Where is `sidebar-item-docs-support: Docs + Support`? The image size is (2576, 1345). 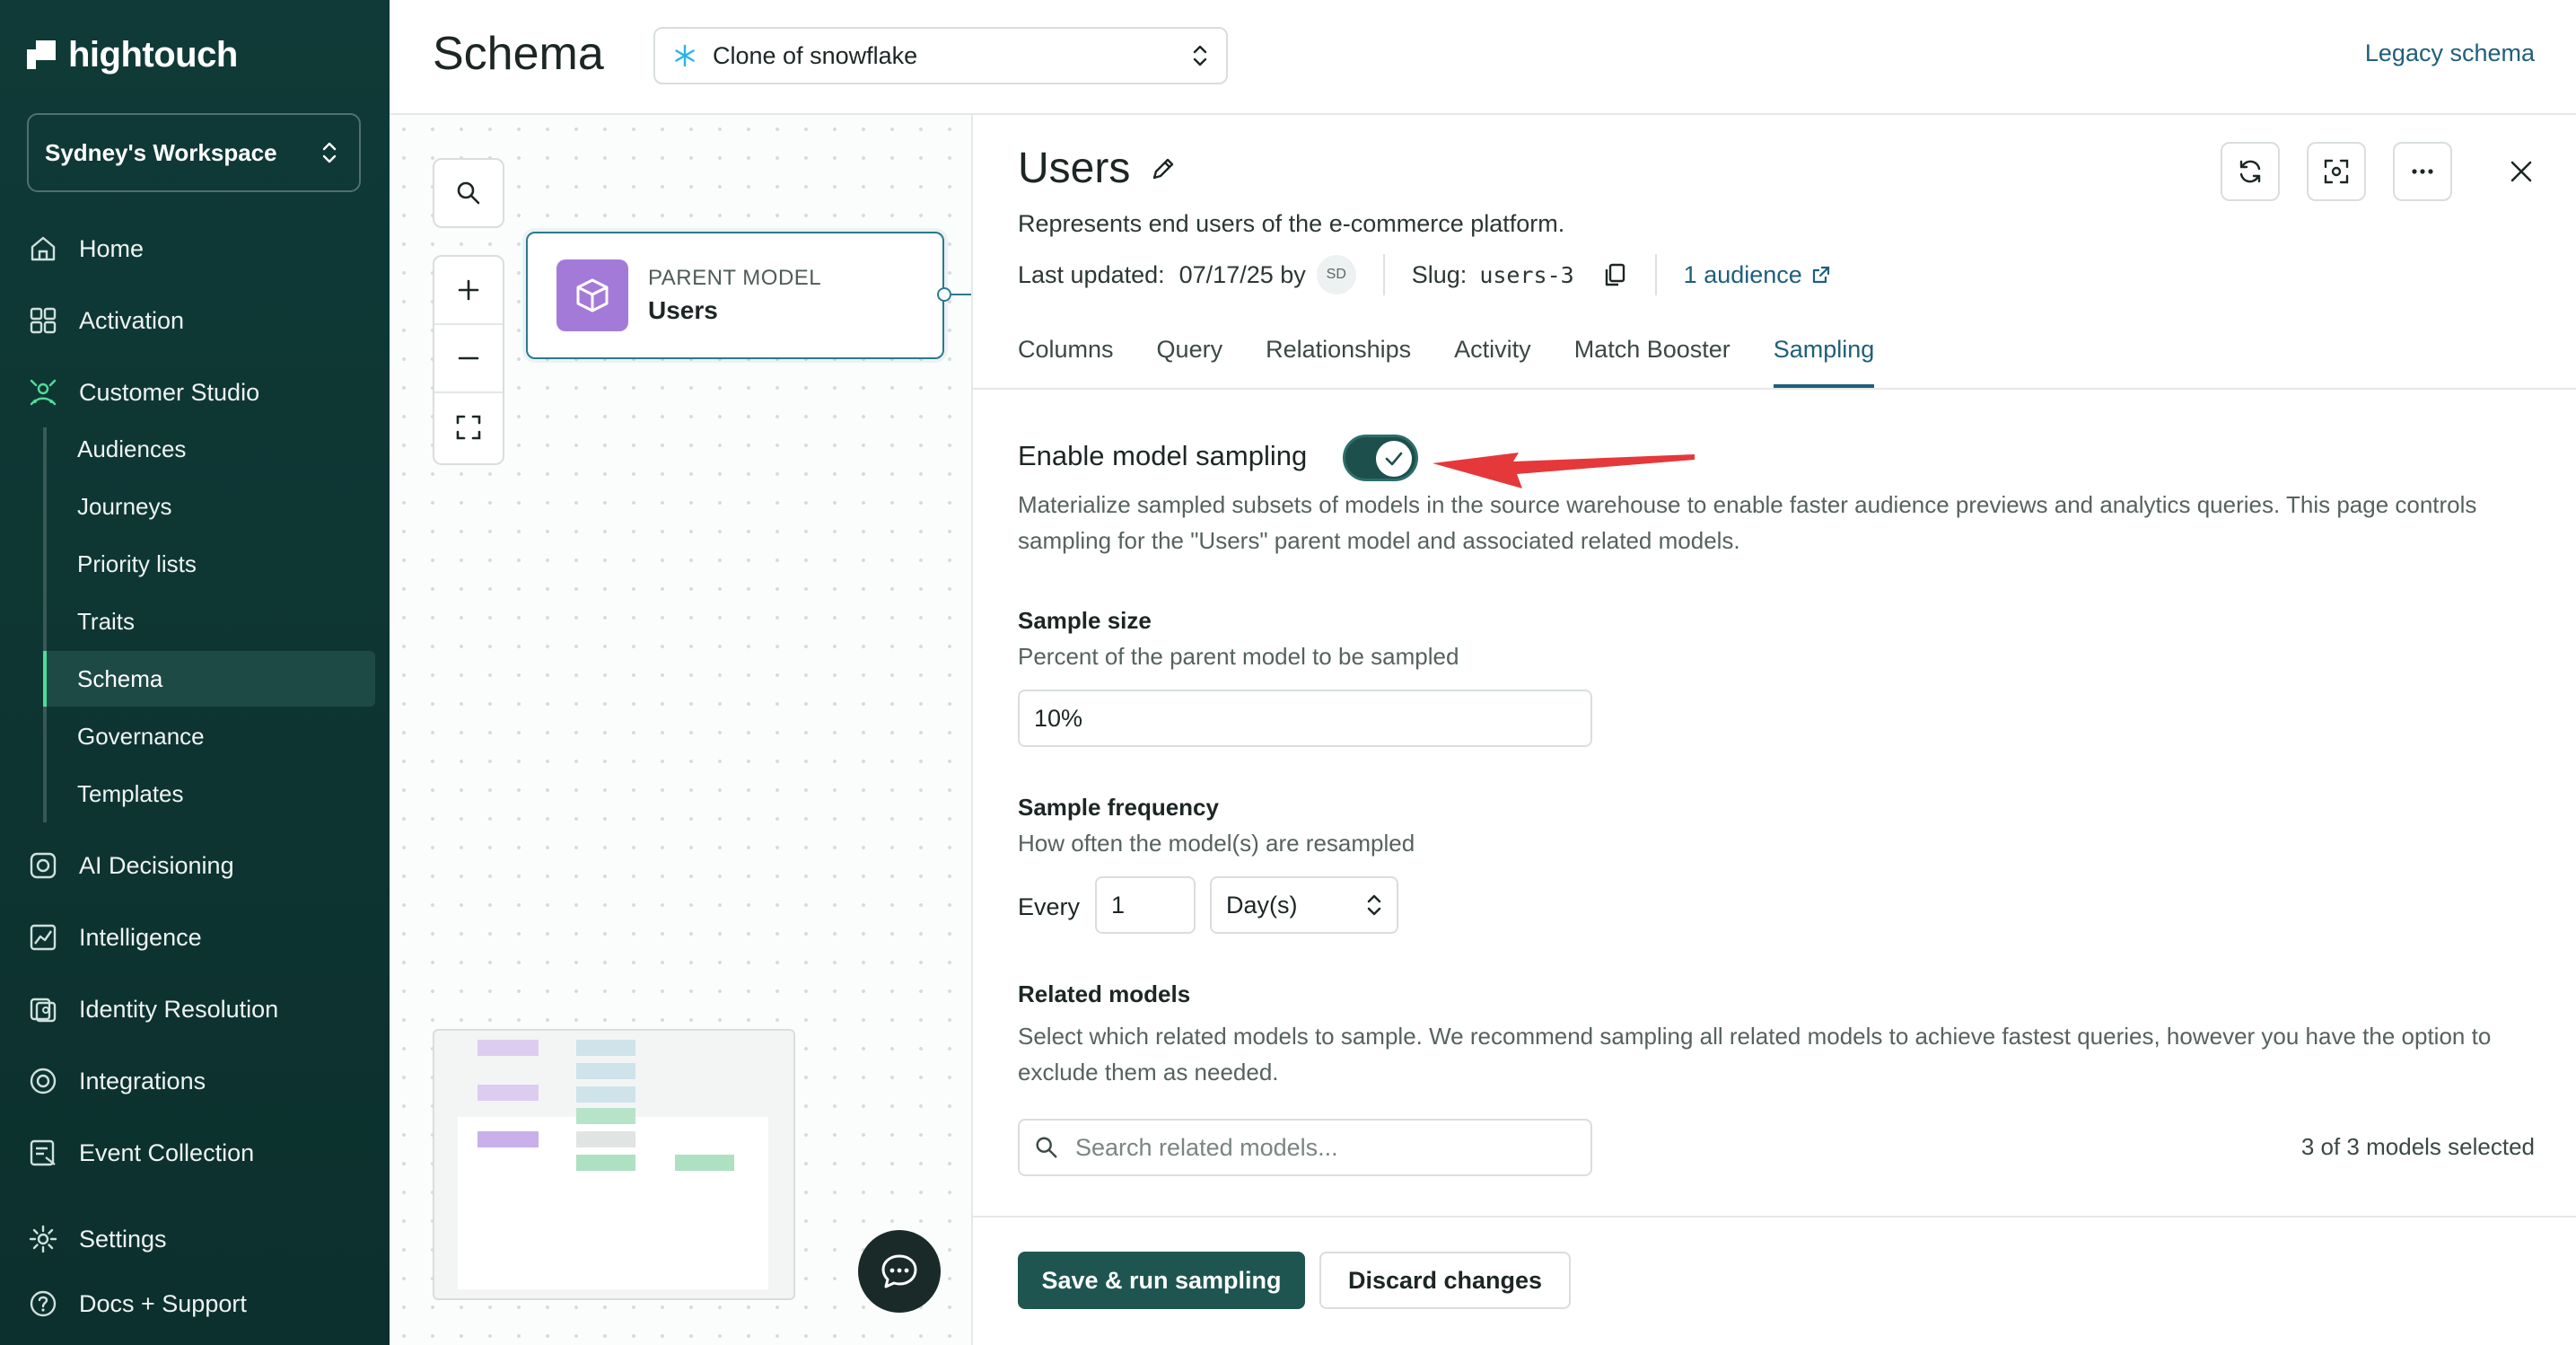 sidebar-item-docs-support: Docs + Support is located at coordinates (137, 1304).